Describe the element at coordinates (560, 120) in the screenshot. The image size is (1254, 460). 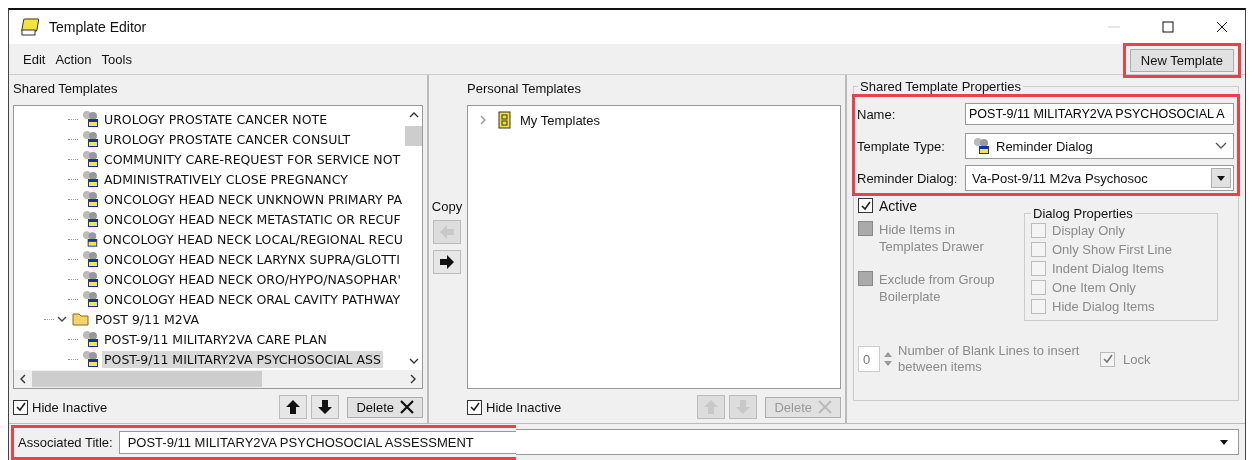
I see `tree-item: My Templates` at that location.